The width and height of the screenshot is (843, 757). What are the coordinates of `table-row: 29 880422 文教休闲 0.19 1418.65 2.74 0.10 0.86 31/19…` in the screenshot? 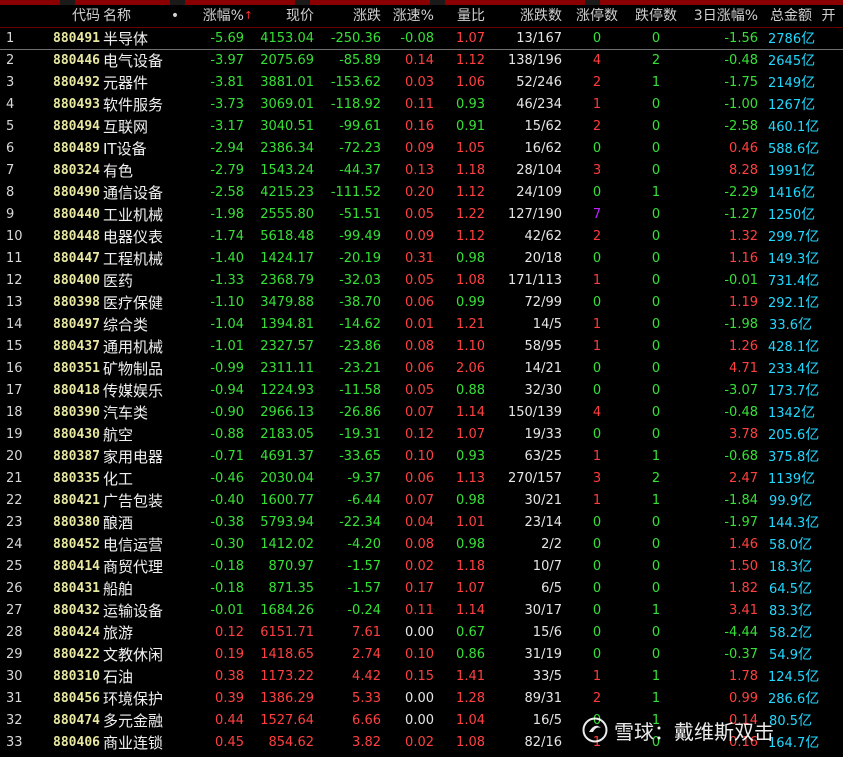 It's located at (421, 655).